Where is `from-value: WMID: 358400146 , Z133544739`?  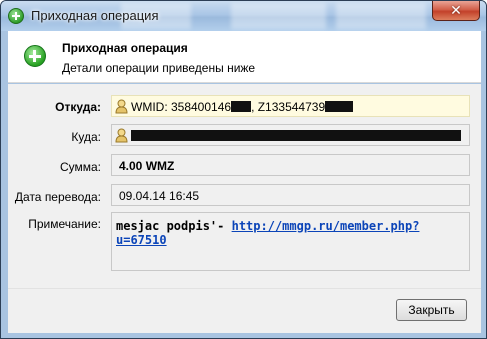 from-value: WMID: 358400146 , Z133544739 is located at coordinates (242, 107).